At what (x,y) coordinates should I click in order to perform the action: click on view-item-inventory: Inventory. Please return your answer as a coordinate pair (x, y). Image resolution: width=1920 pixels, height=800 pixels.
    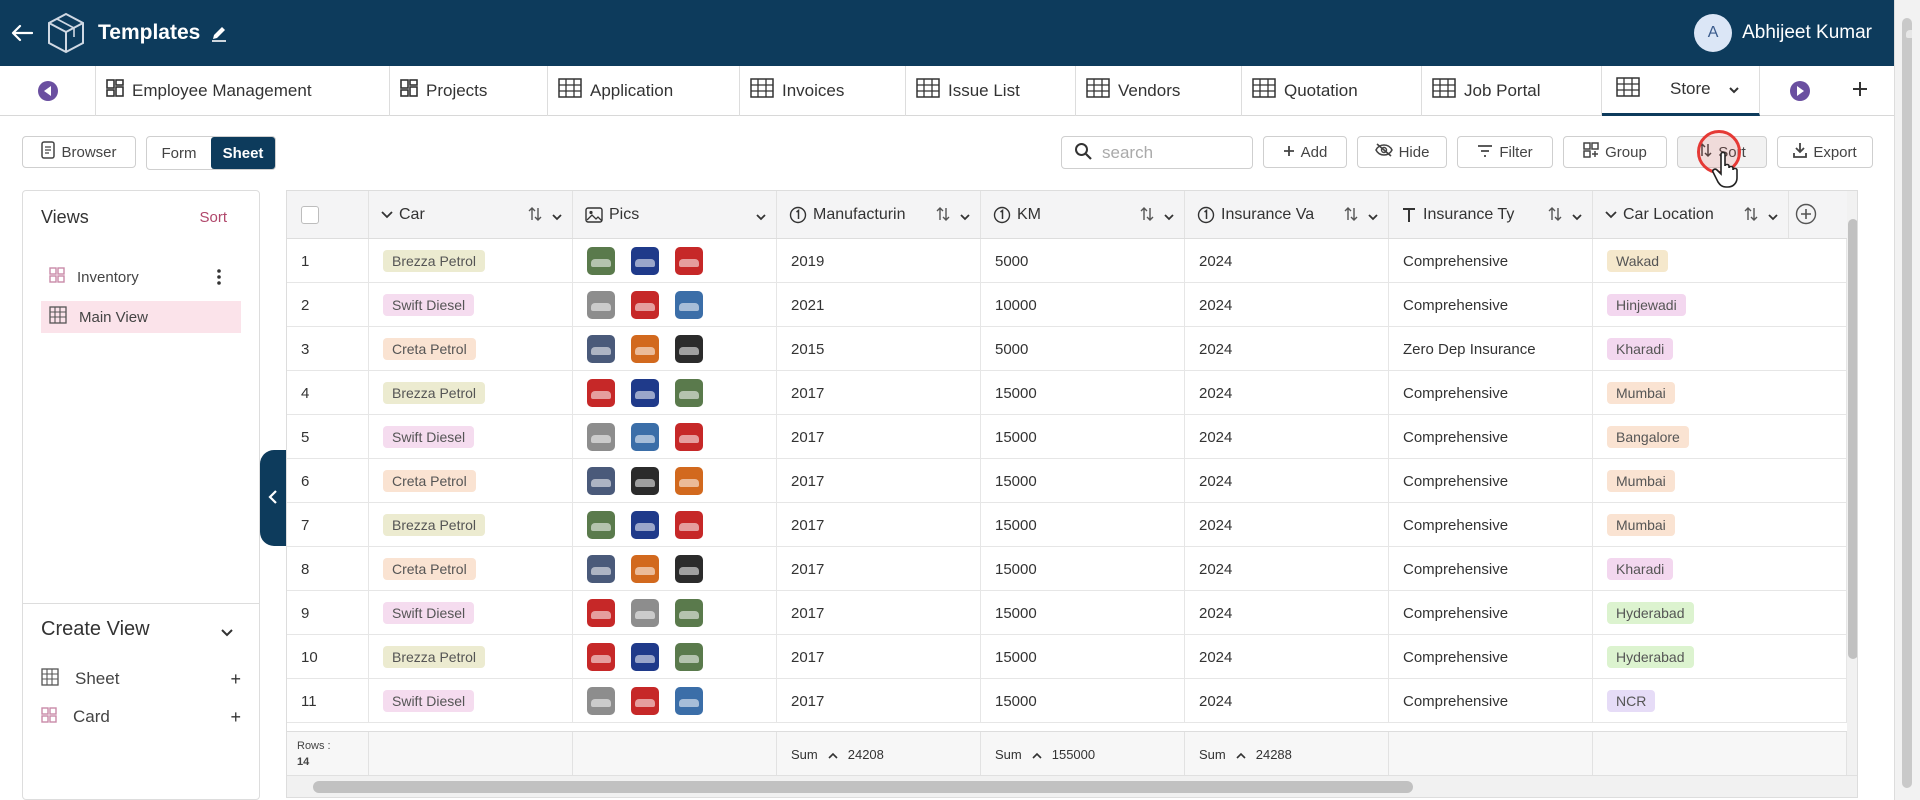
    Looking at the image, I should click on (141, 277).